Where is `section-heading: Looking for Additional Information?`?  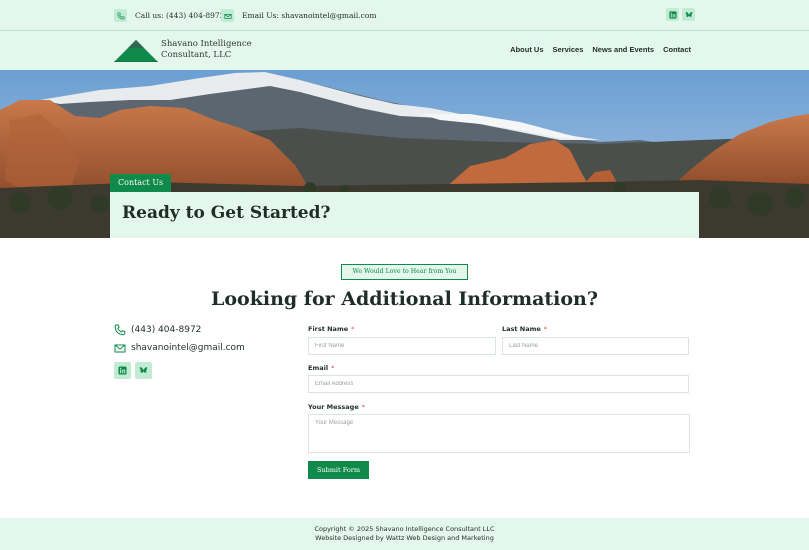 section-heading: Looking for Additional Information? is located at coordinates (404, 299).